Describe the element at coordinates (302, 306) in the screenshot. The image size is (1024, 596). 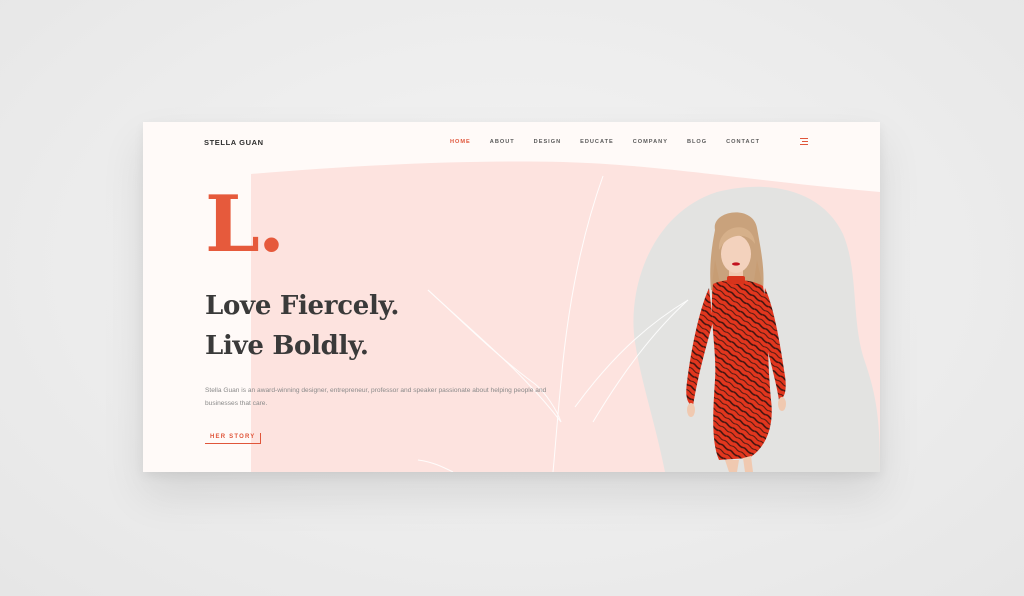
I see `headline-line-1: Love Fiercely.` at that location.